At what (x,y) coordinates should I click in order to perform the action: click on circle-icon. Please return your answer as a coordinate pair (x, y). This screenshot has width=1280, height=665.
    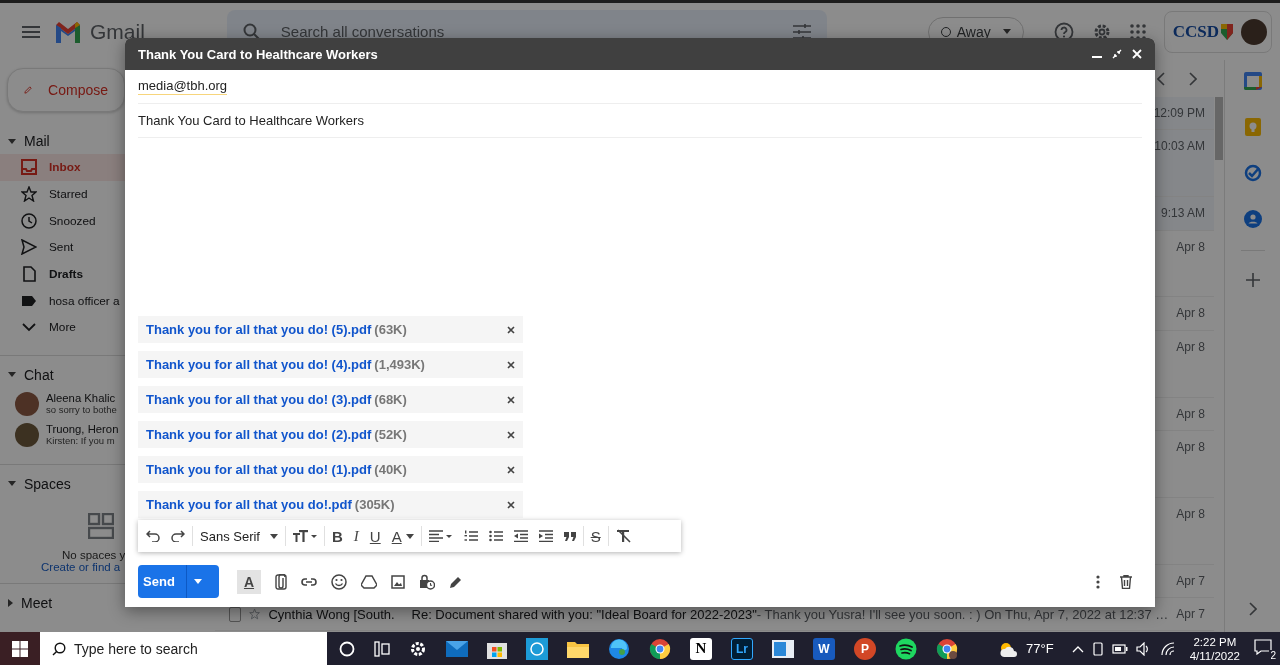
    Looking at the image, I should click on (347, 648).